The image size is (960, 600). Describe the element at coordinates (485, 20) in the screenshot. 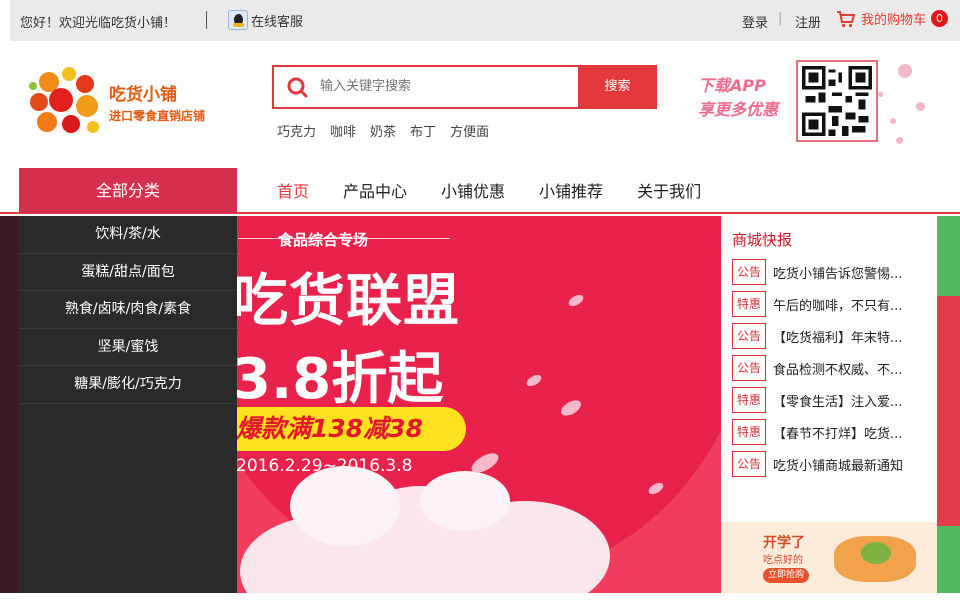

I see `top-bar: 您好！欢迎光临吃货小铺！ 在线客服 登录 | 注册 我的购物车 0` at that location.